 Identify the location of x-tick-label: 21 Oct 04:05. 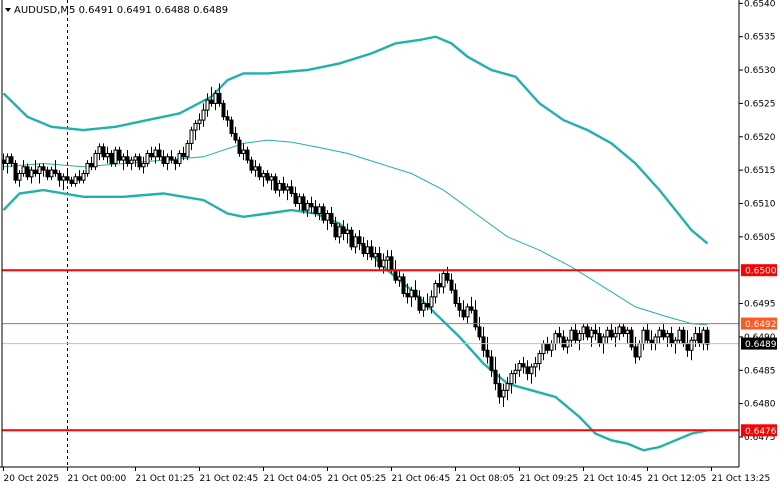
(293, 479).